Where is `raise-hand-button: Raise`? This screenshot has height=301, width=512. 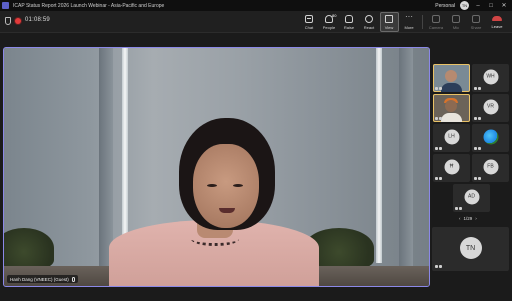 raise-hand-button: Raise is located at coordinates (349, 22).